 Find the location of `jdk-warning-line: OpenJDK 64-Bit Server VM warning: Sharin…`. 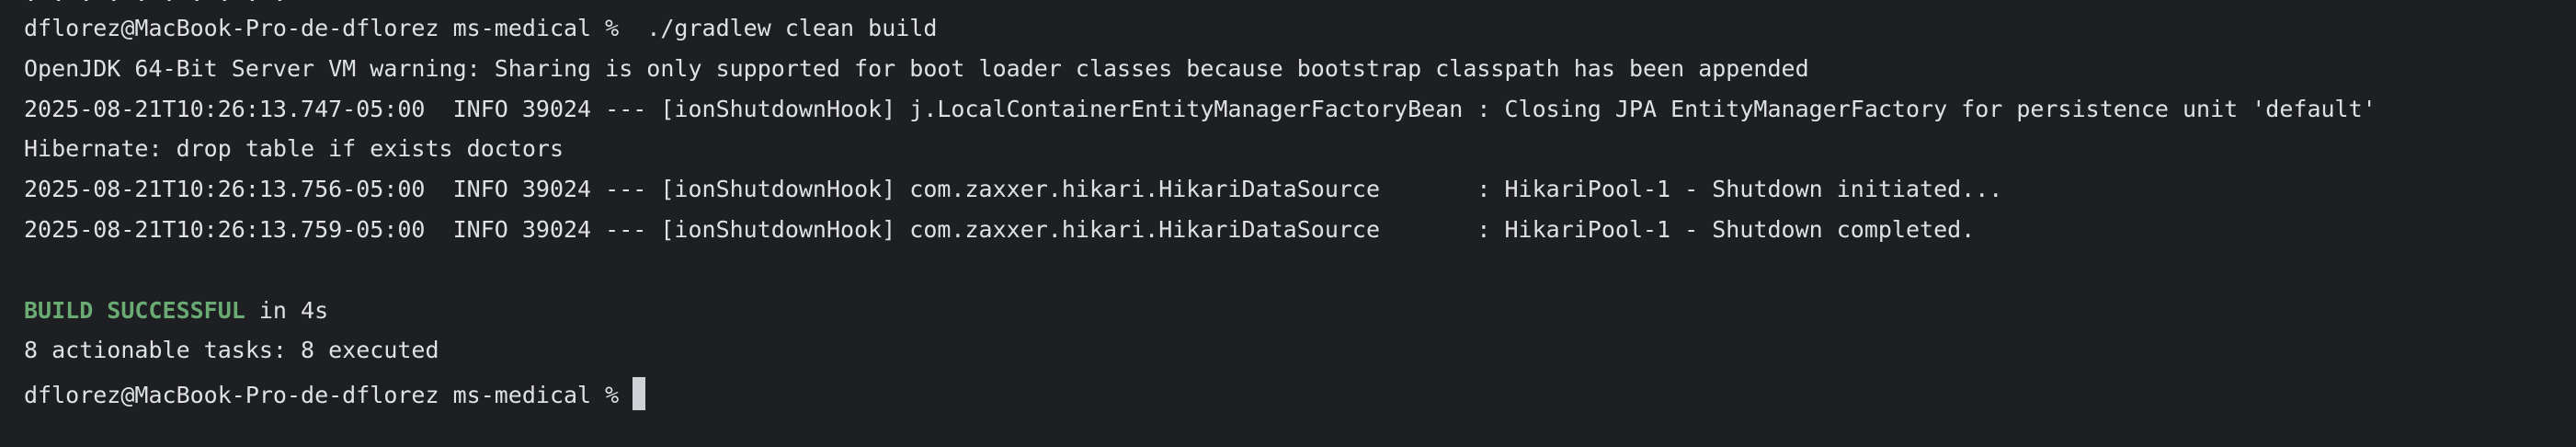

jdk-warning-line: OpenJDK 64-Bit Server VM warning: Sharin… is located at coordinates (916, 68).